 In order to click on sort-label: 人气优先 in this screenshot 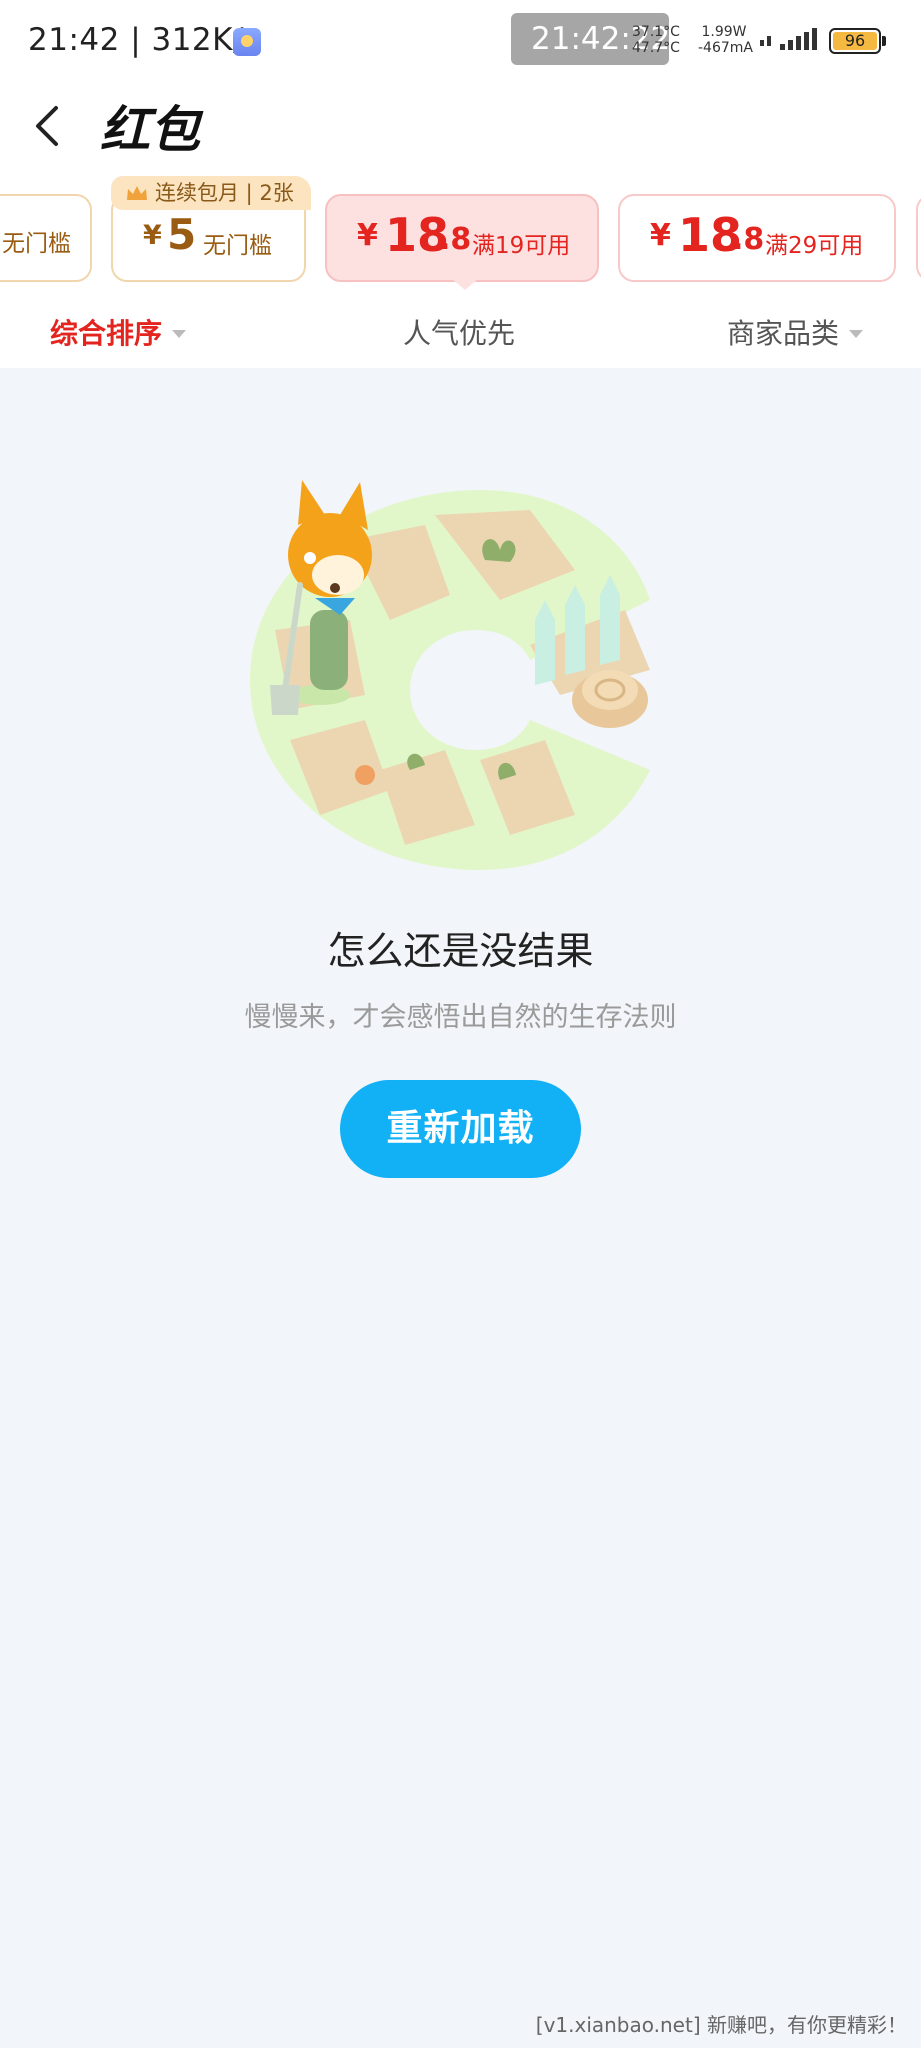, I will do `click(459, 333)`.